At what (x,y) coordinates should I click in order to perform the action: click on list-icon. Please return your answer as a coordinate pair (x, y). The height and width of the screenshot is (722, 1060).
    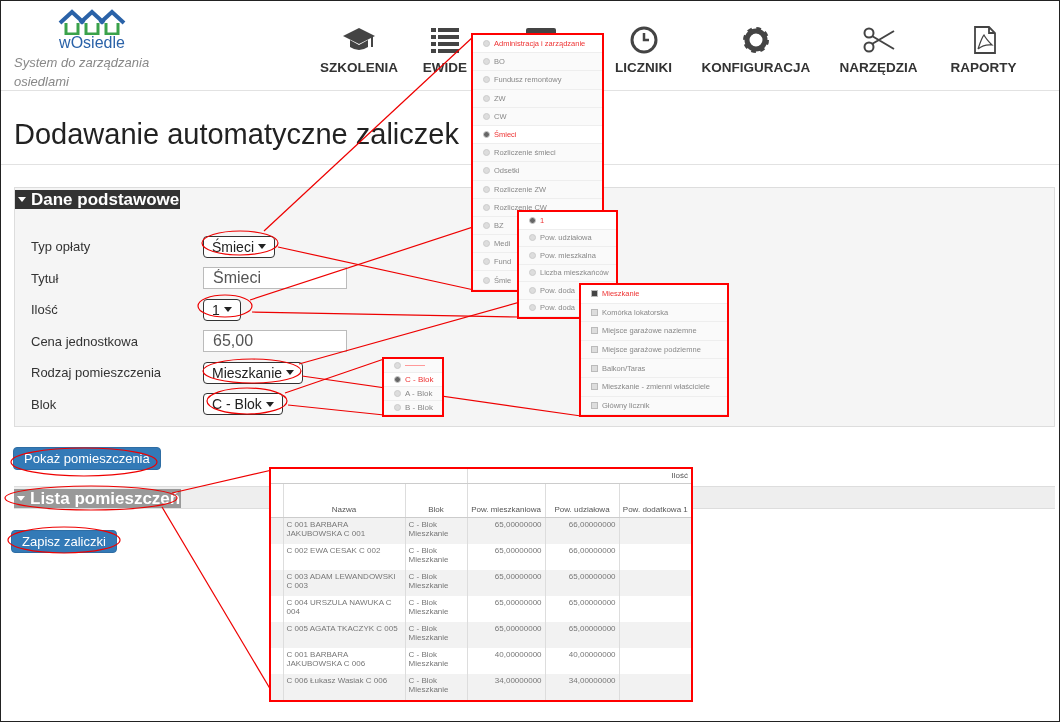
    Looking at the image, I should click on (445, 40).